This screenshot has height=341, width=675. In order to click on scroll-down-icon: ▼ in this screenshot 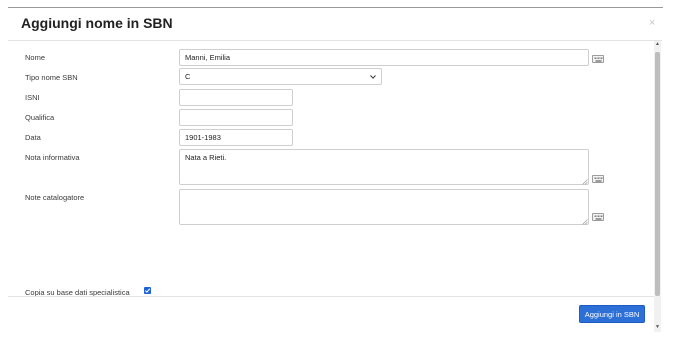, I will do `click(657, 327)`.